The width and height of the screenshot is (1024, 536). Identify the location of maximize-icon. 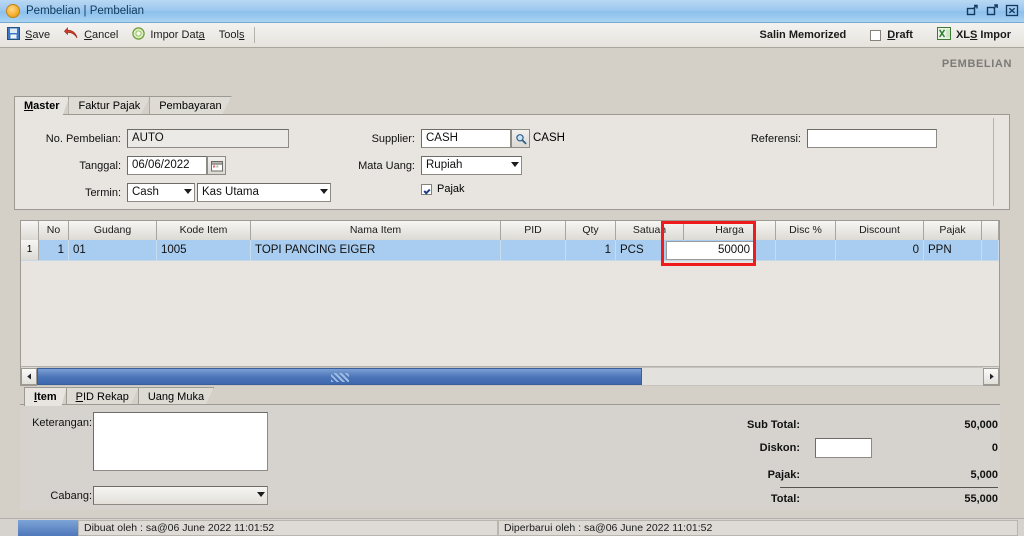
(992, 10).